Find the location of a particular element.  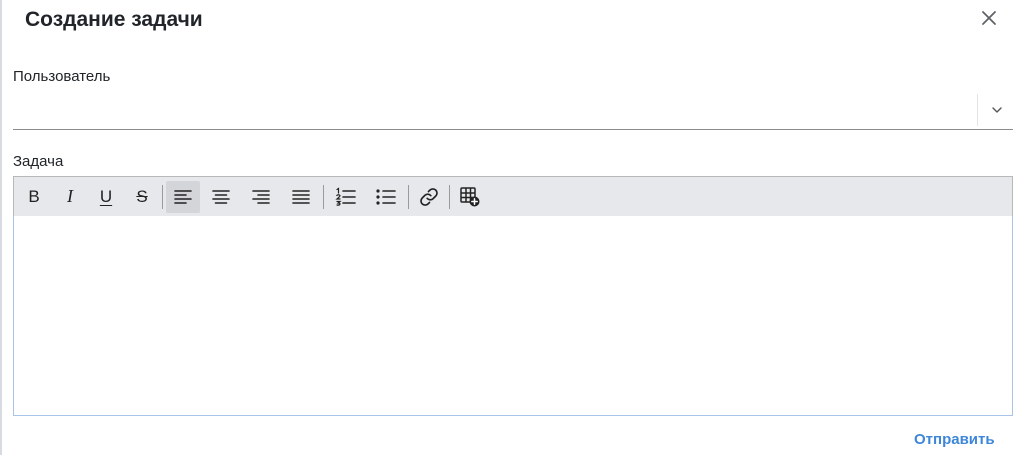

underline-icon: U is located at coordinates (106, 196).